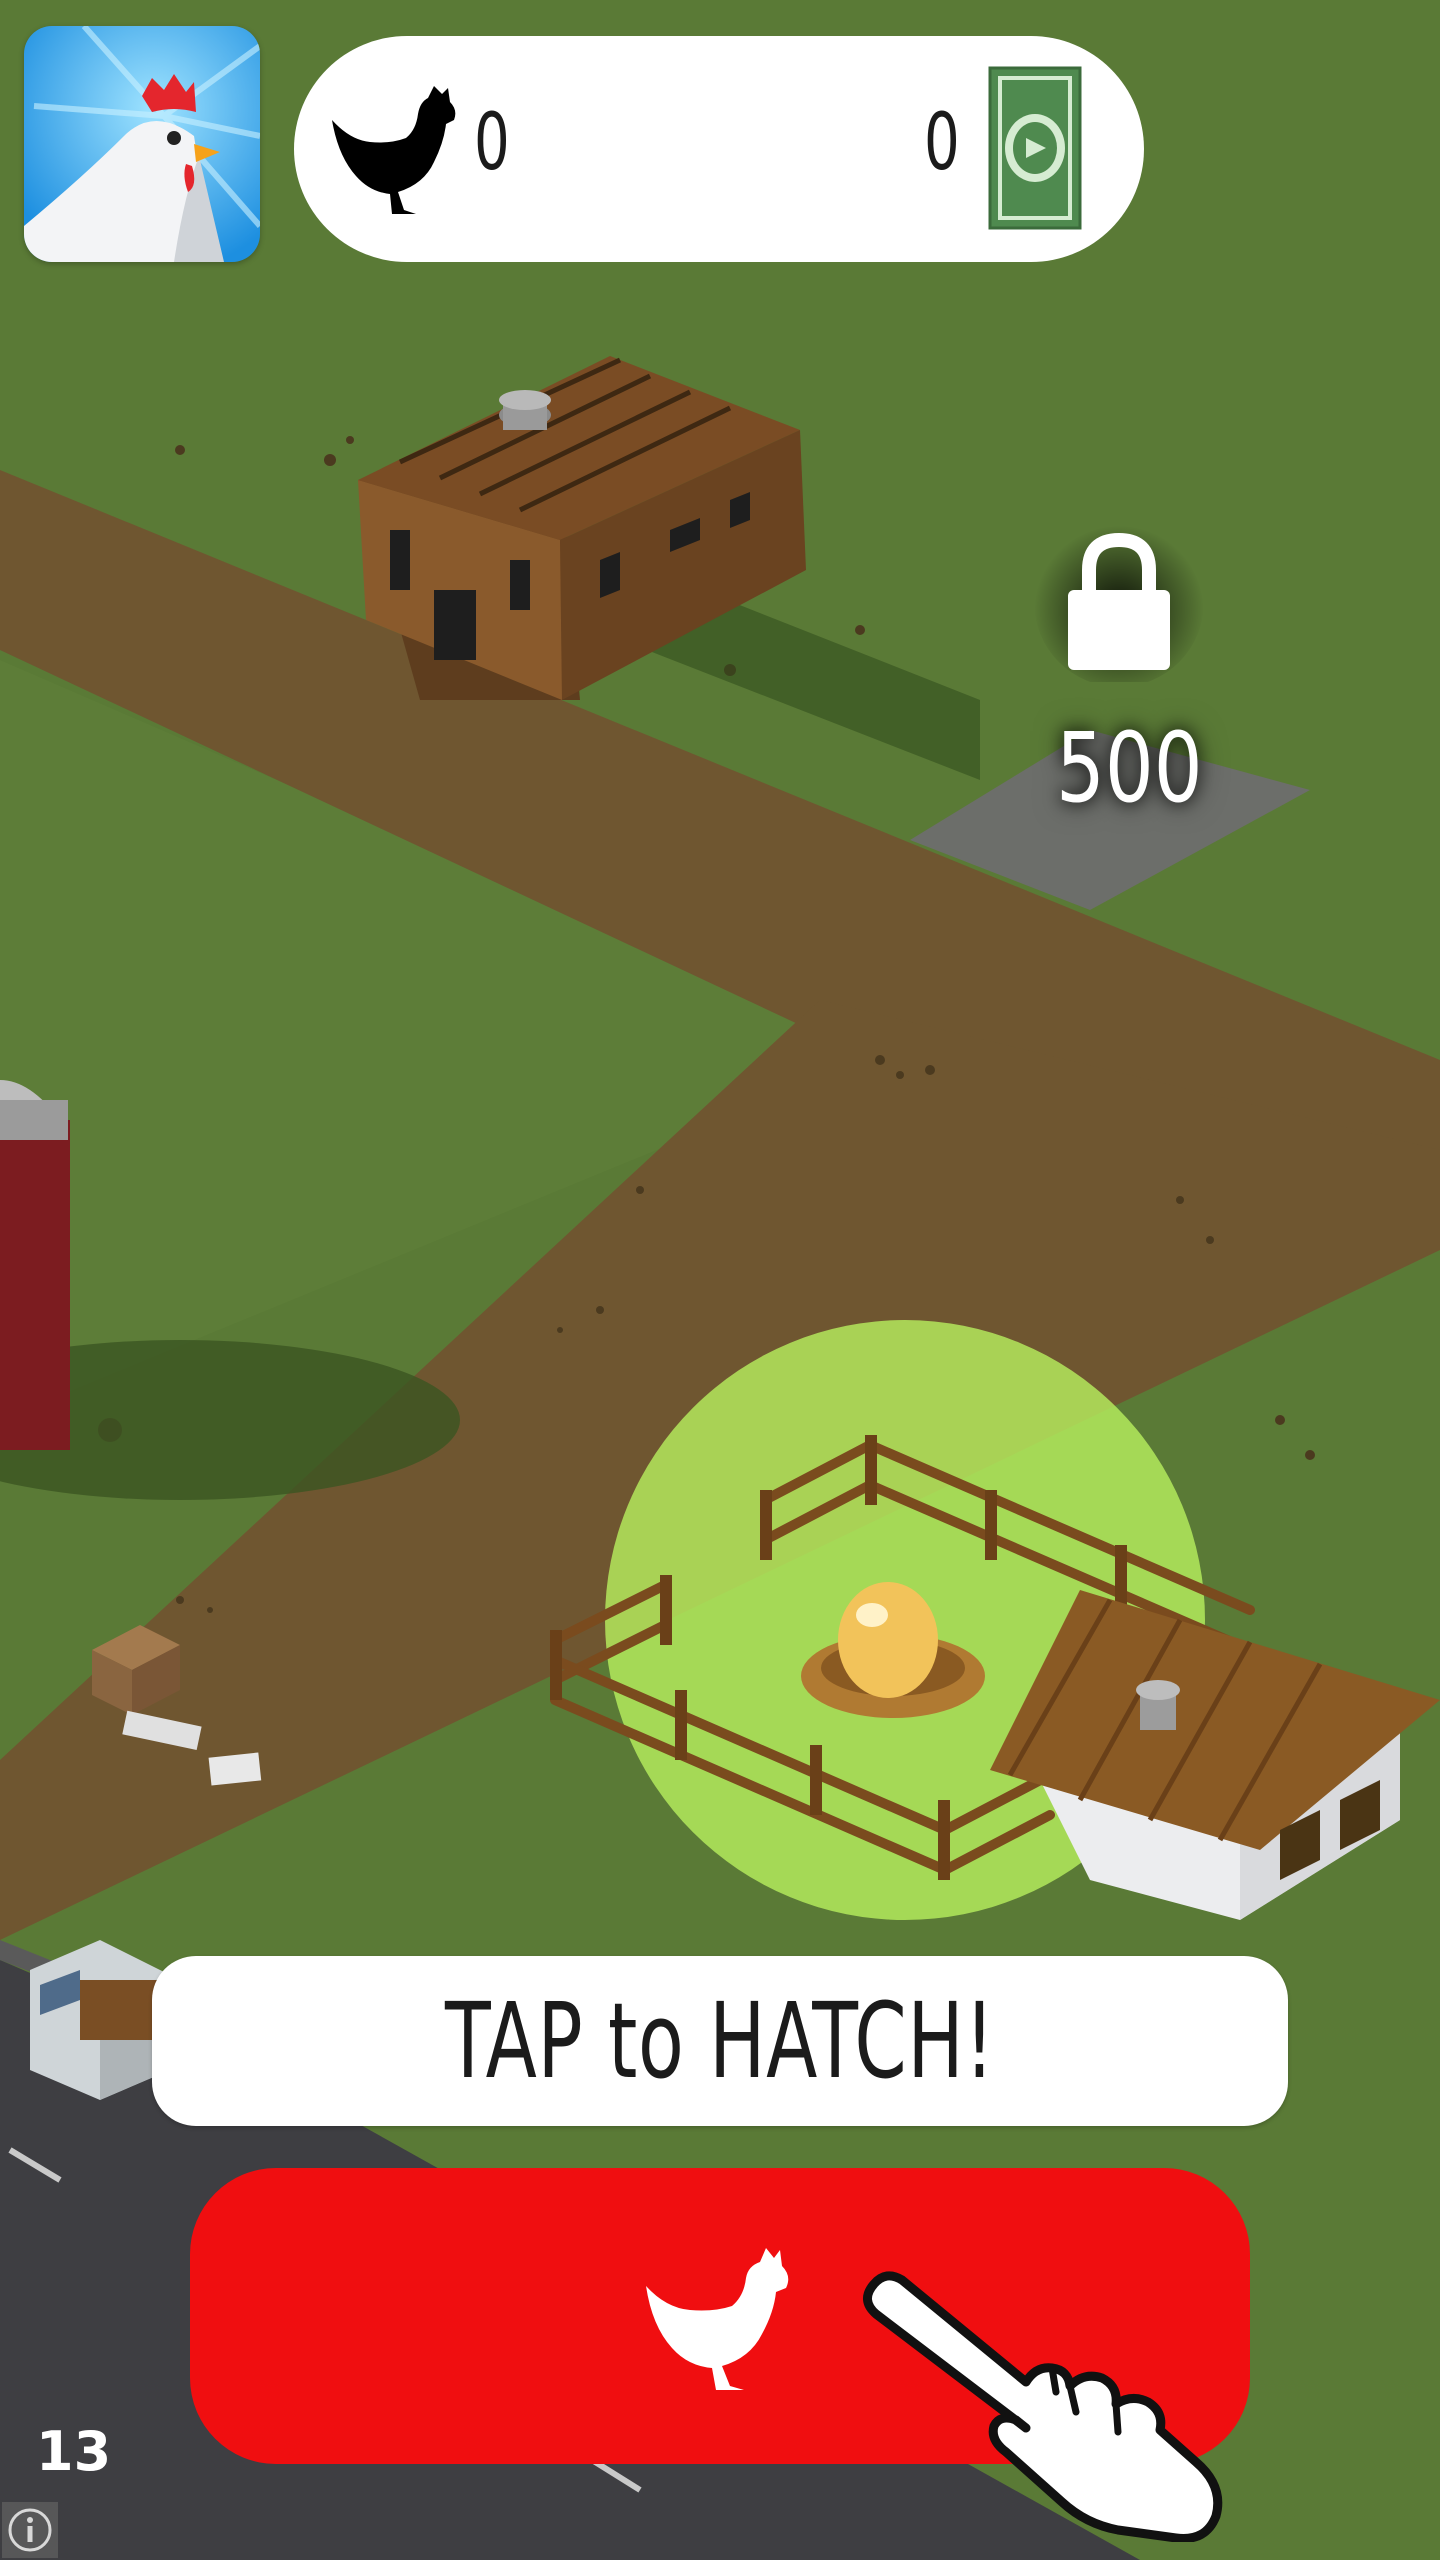  Describe the element at coordinates (74, 2451) in the screenshot. I see `fps-counter: 13` at that location.